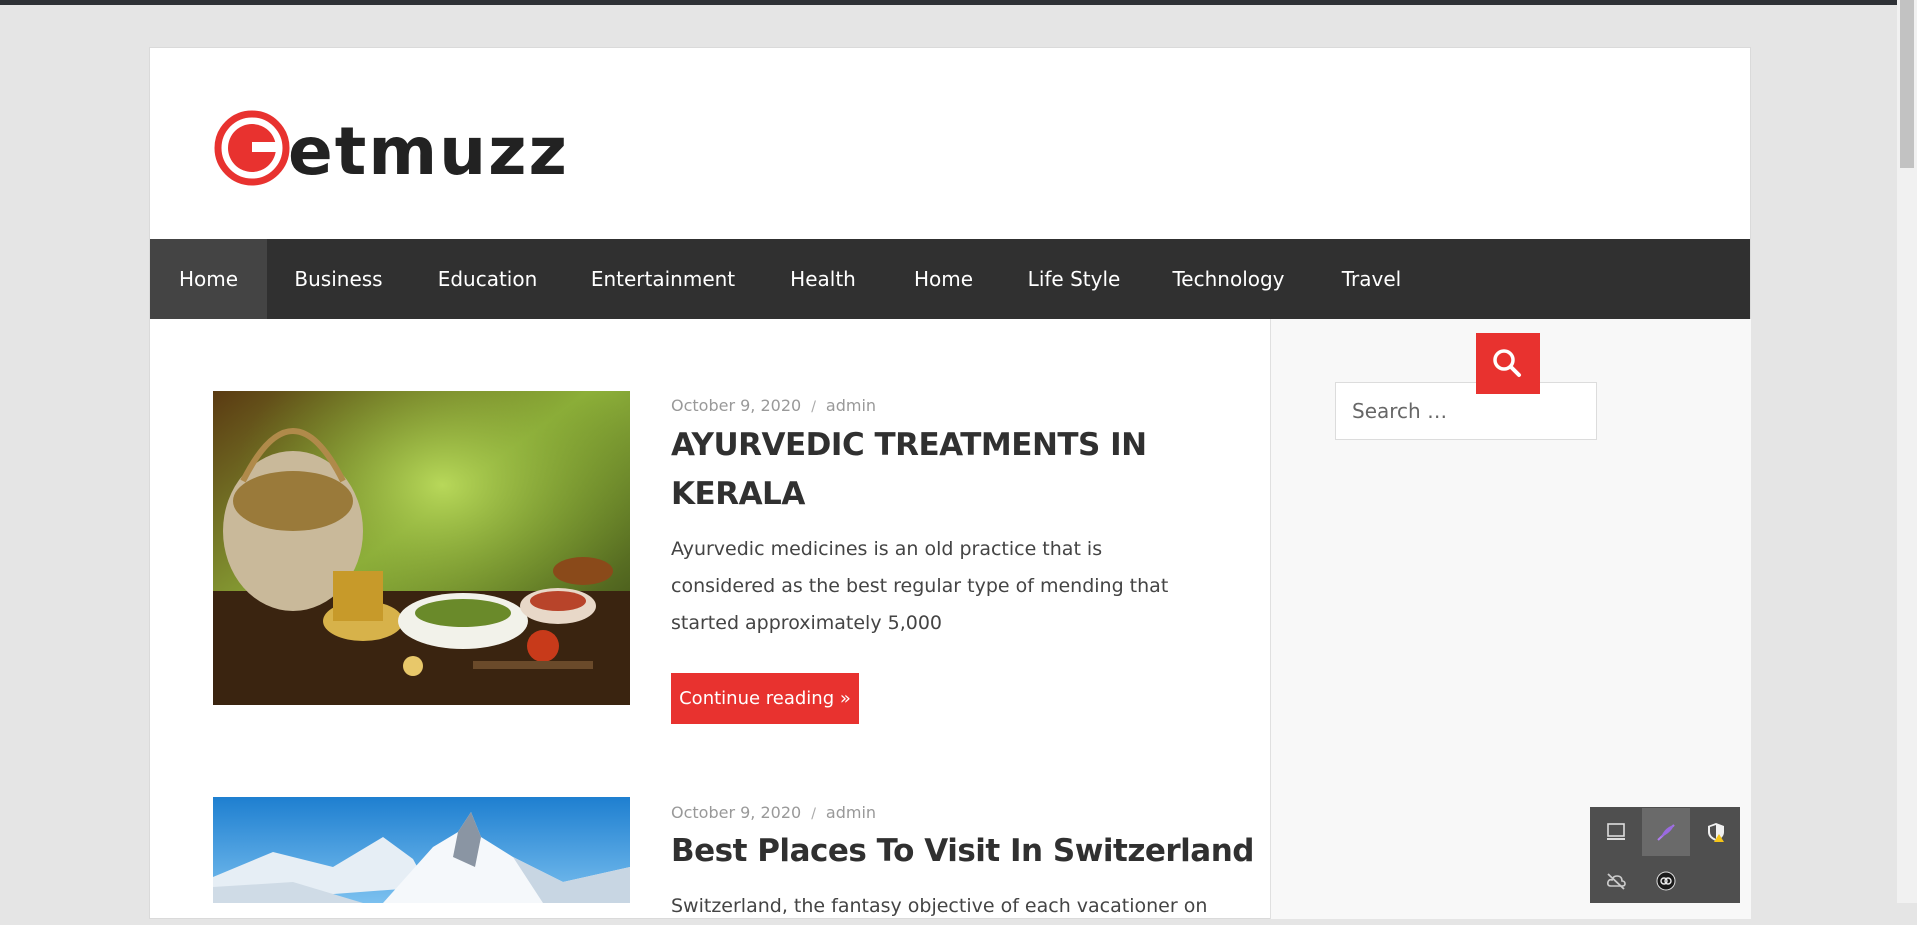 This screenshot has height=925, width=1917. I want to click on search-button, so click(1508, 363).